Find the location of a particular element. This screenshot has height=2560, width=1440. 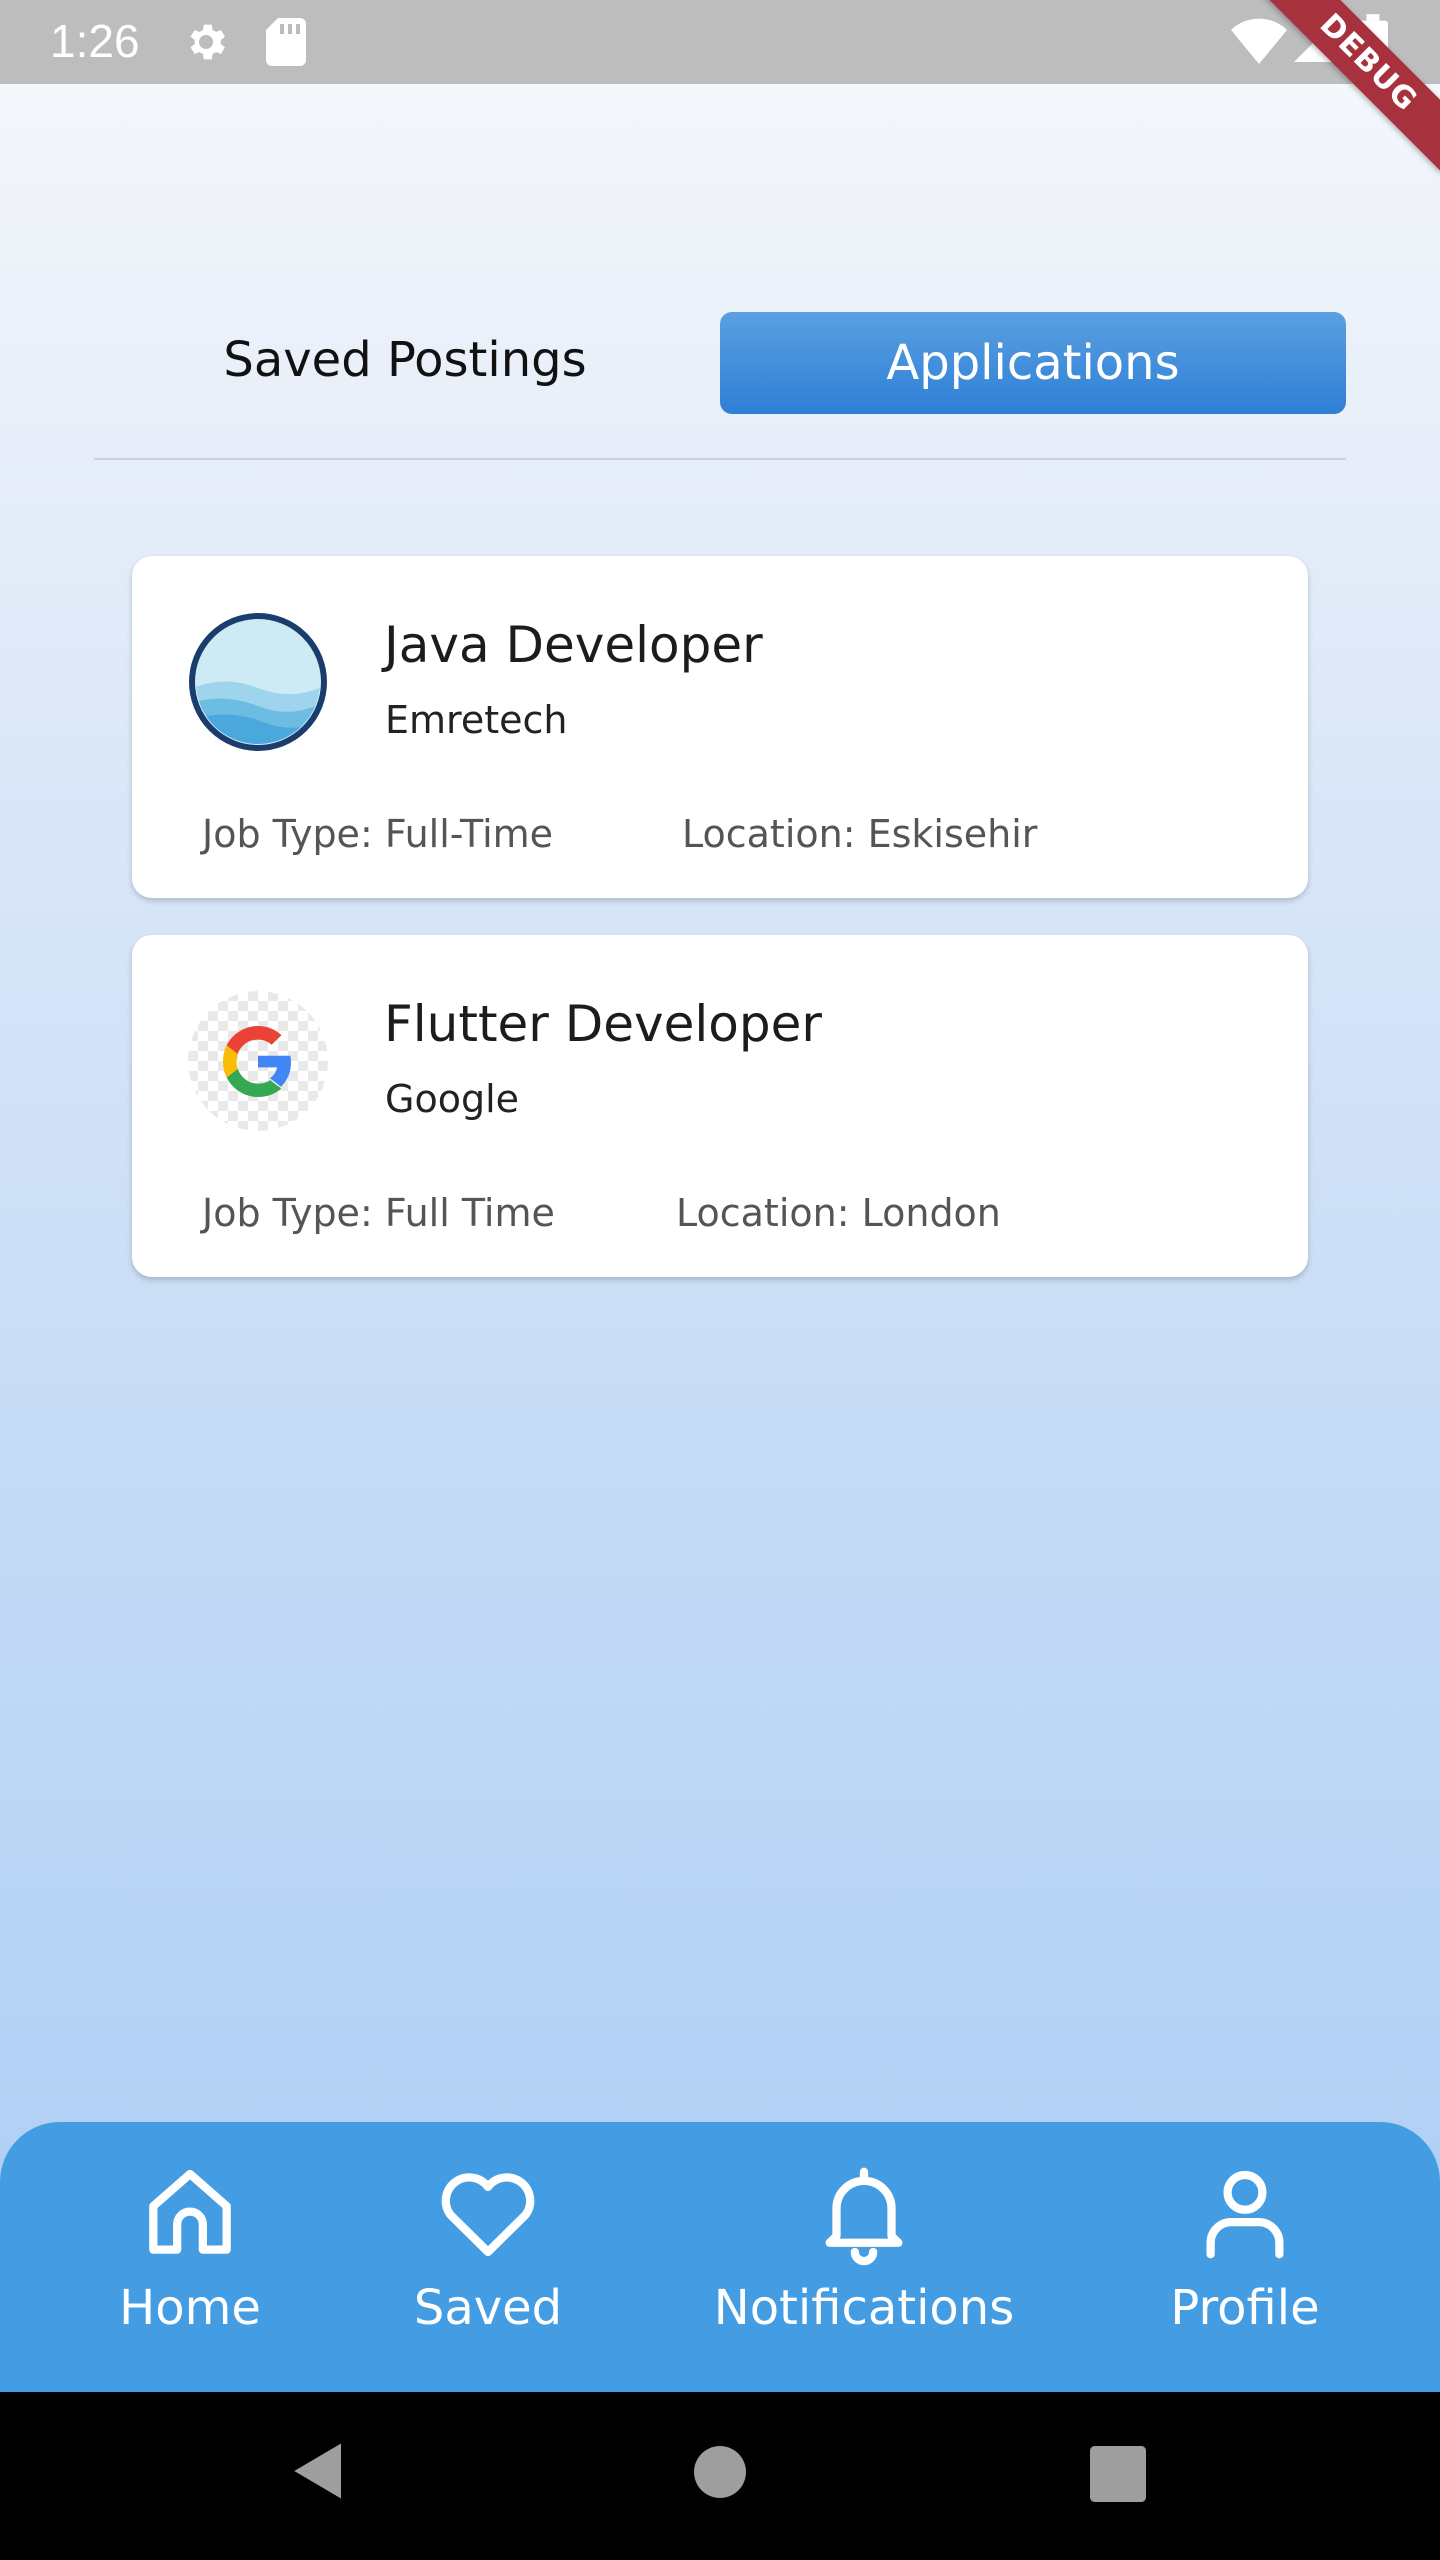

job-title: Java Developer is located at coordinates (573, 645).